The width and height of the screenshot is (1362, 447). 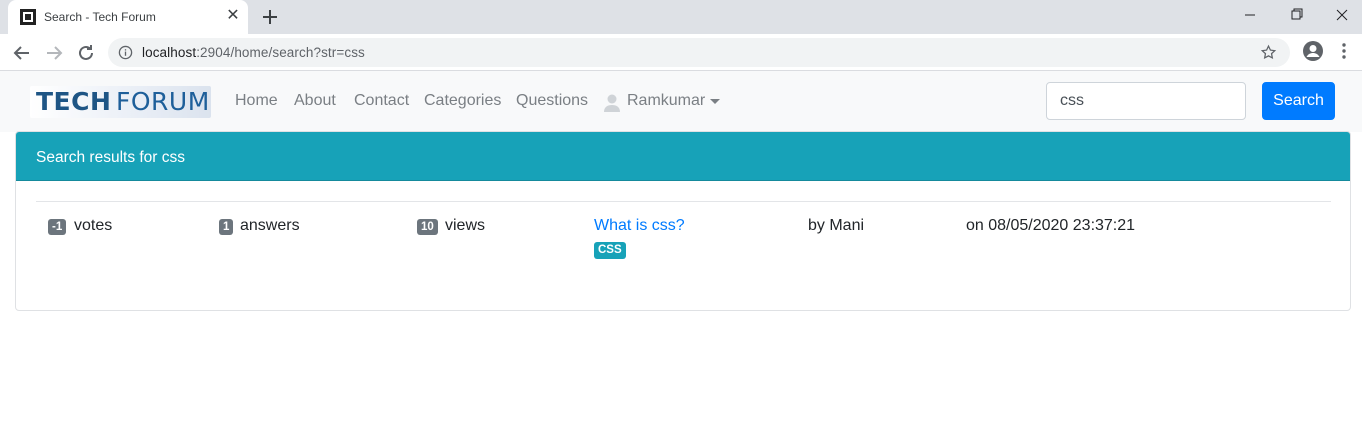 I want to click on views-label: views, so click(x=465, y=225).